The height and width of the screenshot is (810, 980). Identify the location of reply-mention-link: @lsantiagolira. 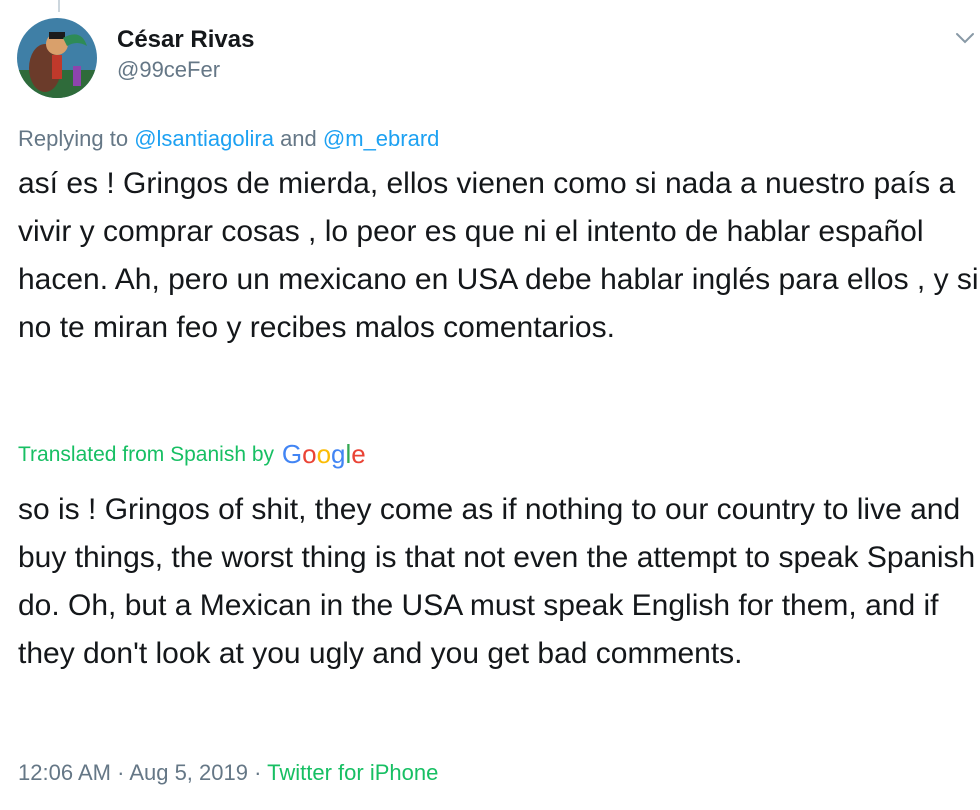
(204, 138).